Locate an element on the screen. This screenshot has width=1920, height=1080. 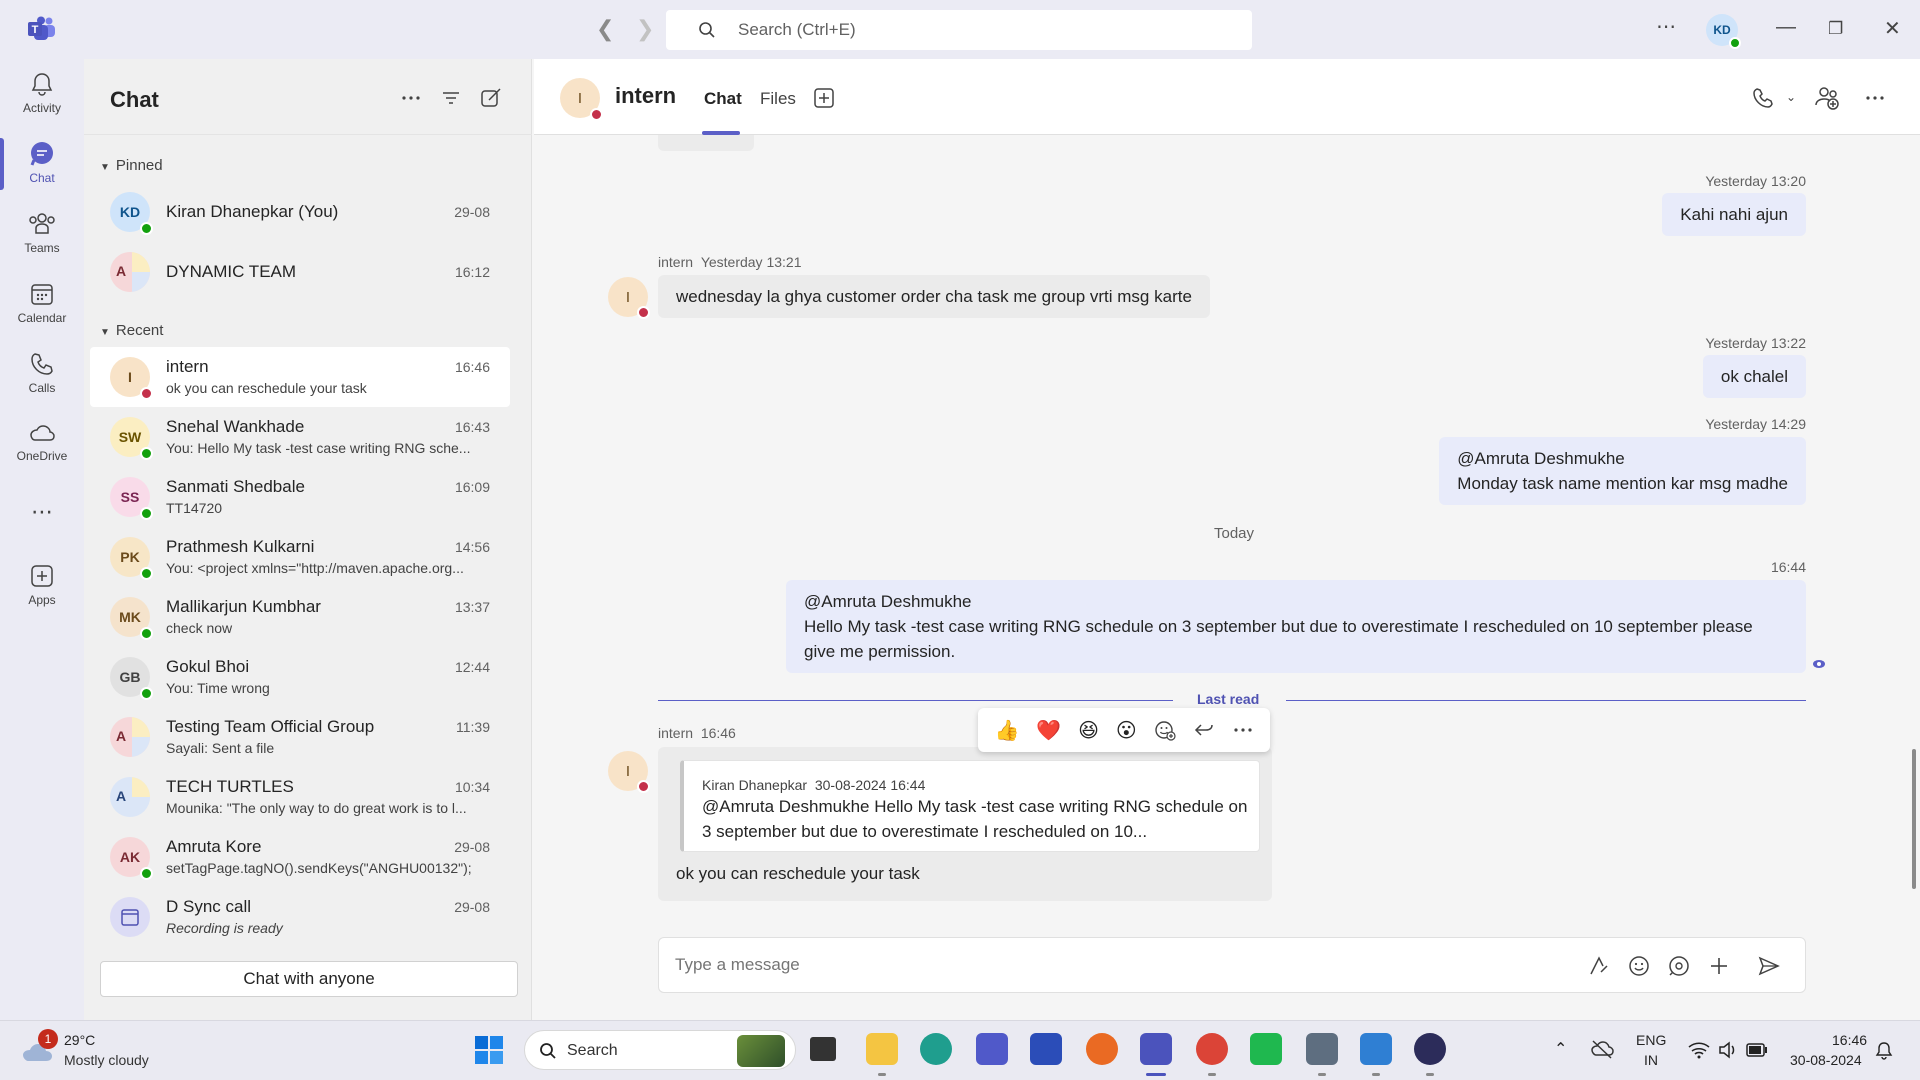
close-icon: ✕ is located at coordinates (1892, 28).